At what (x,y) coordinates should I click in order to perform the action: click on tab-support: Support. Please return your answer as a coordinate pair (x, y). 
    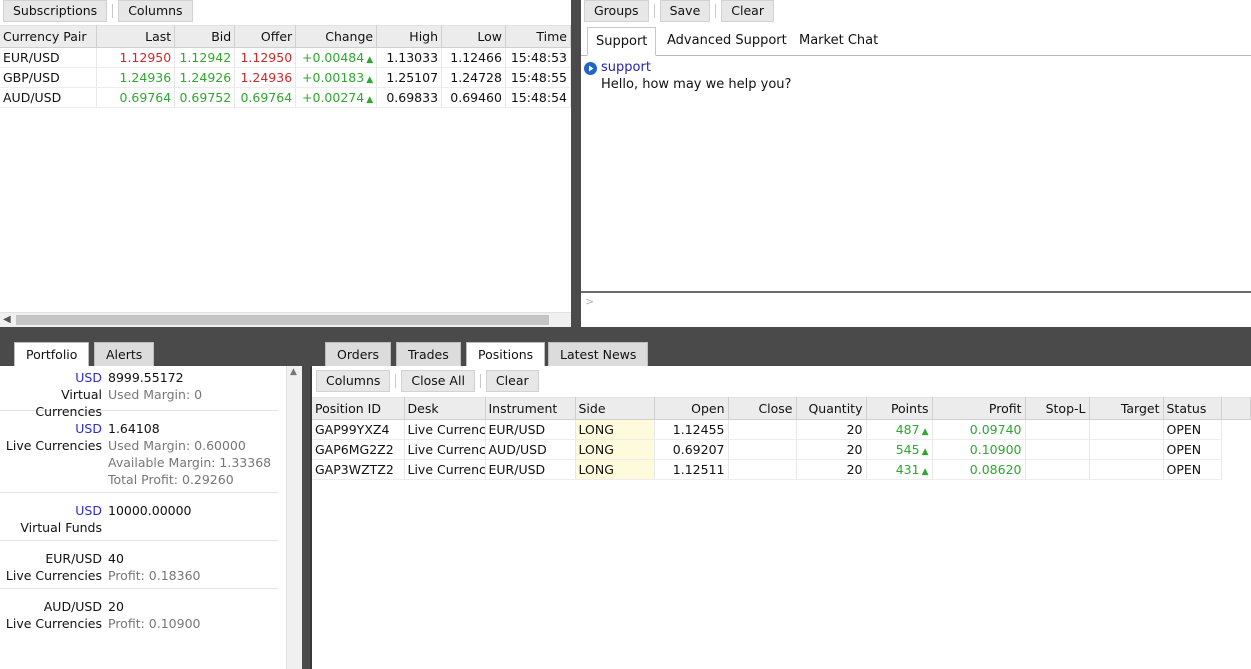
    Looking at the image, I should click on (622, 41).